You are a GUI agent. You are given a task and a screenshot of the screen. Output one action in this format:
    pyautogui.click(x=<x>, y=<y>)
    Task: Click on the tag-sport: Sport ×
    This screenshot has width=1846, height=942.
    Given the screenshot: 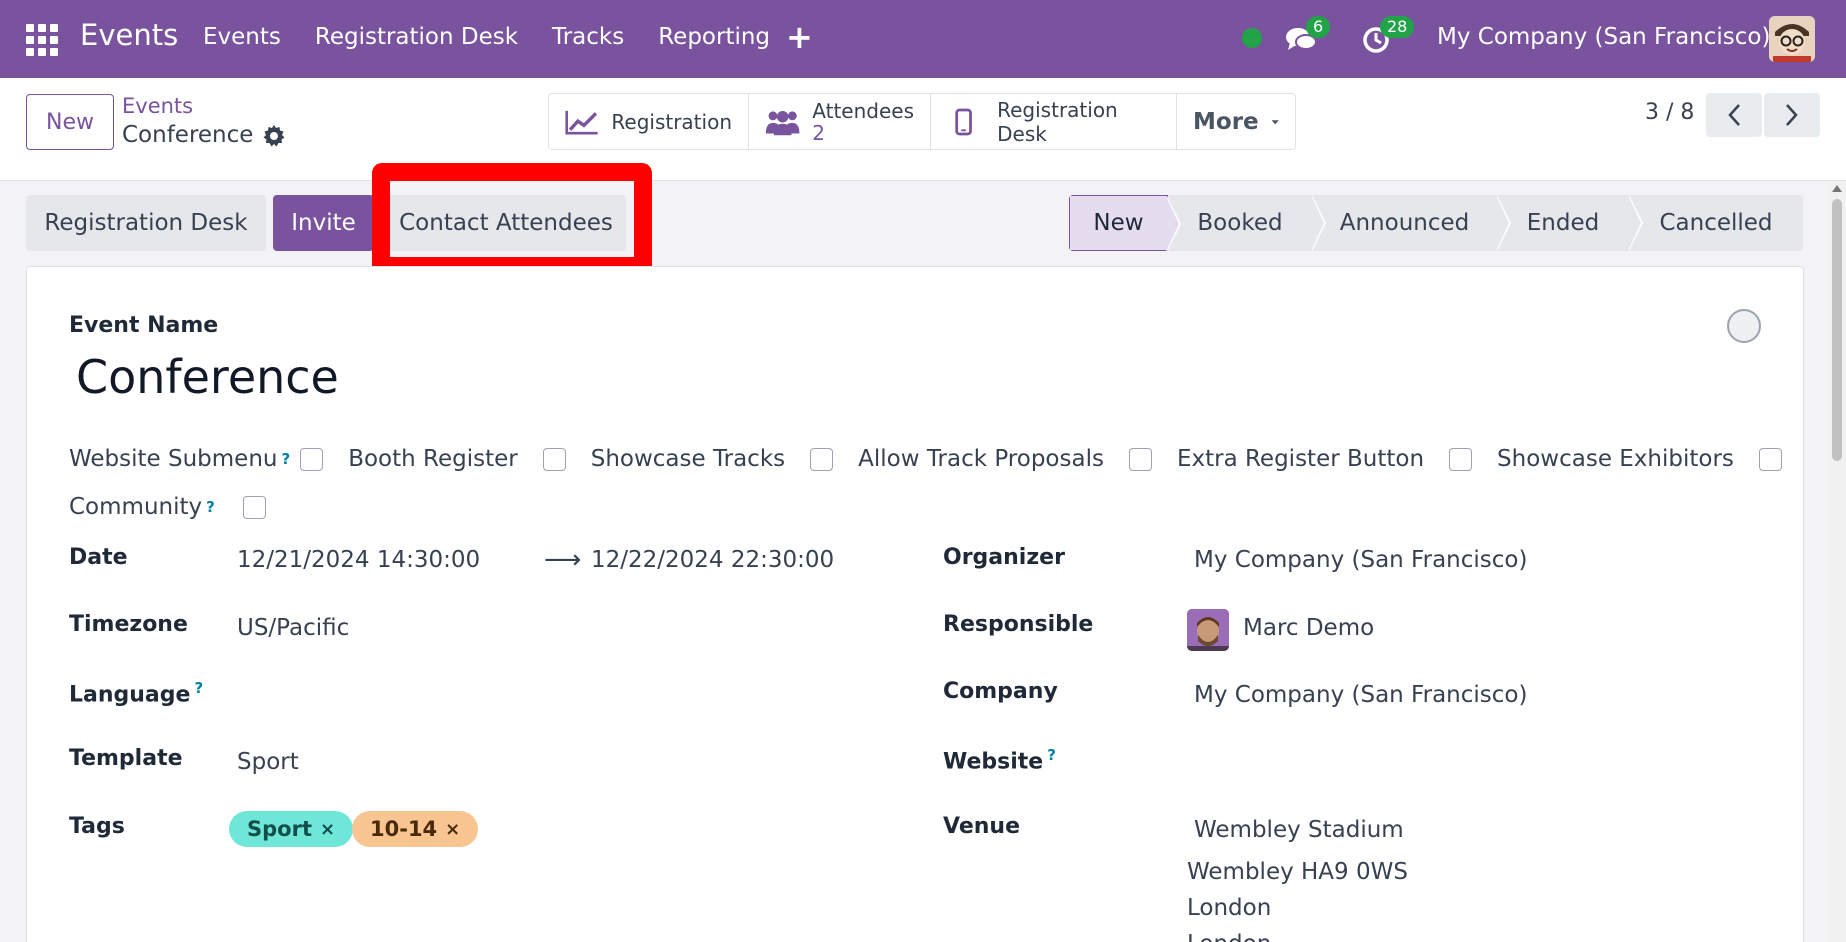 What is the action you would take?
    pyautogui.click(x=291, y=829)
    